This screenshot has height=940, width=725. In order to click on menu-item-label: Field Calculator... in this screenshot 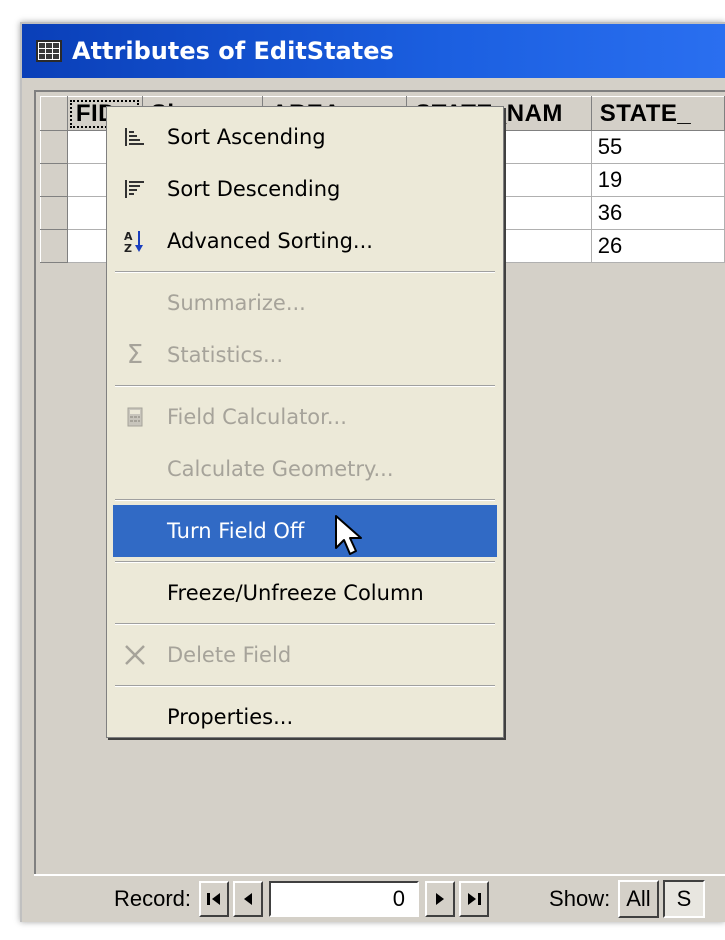, I will do `click(257, 417)`.